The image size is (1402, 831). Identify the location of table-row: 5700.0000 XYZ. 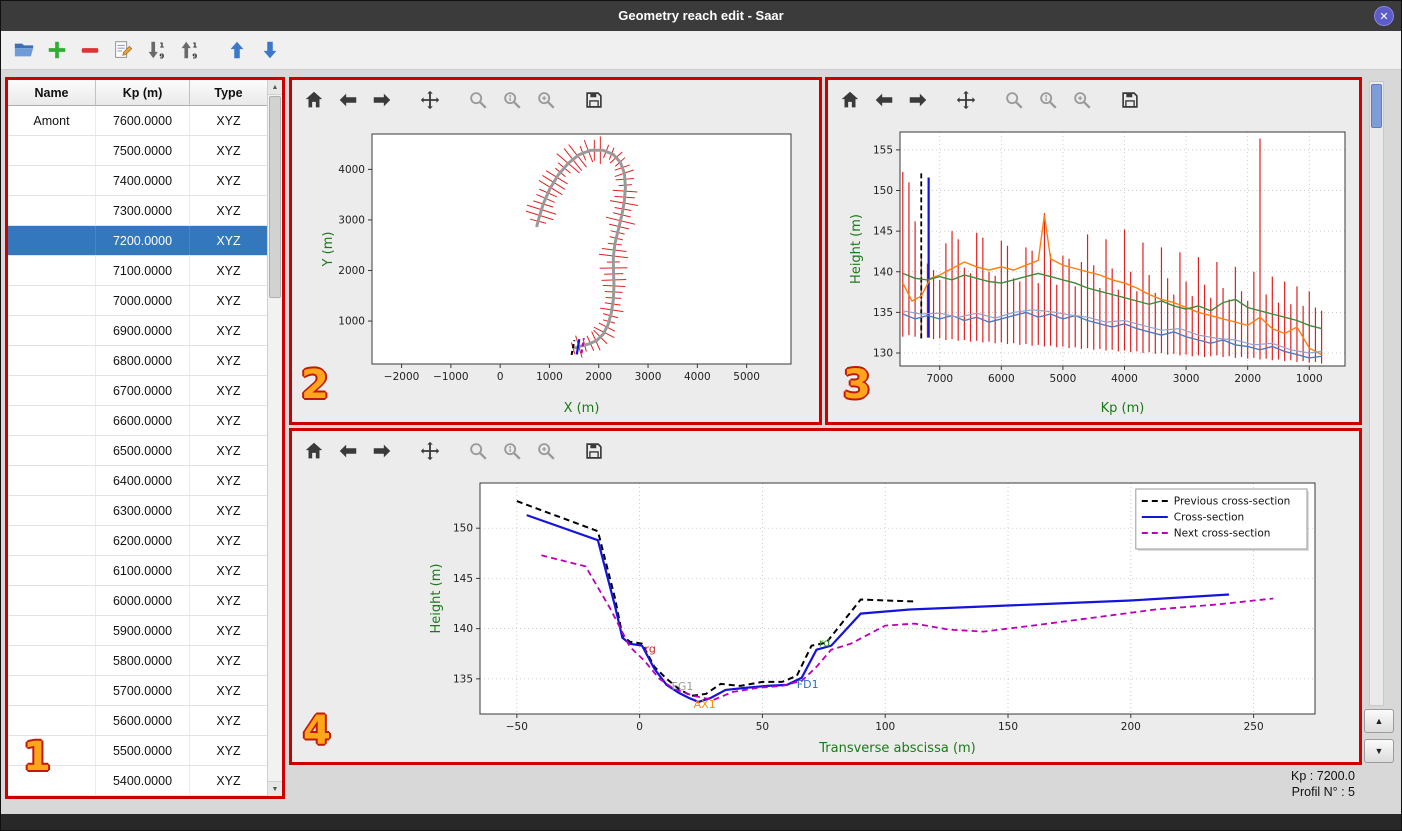
(138, 691).